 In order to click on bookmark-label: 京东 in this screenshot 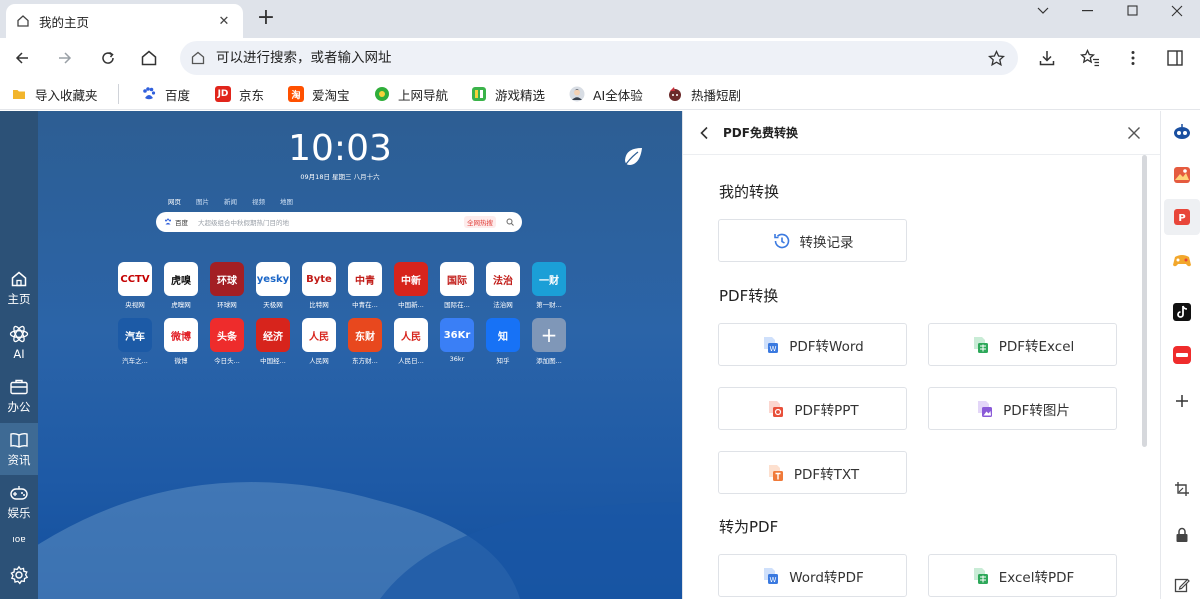, I will do `click(252, 95)`.